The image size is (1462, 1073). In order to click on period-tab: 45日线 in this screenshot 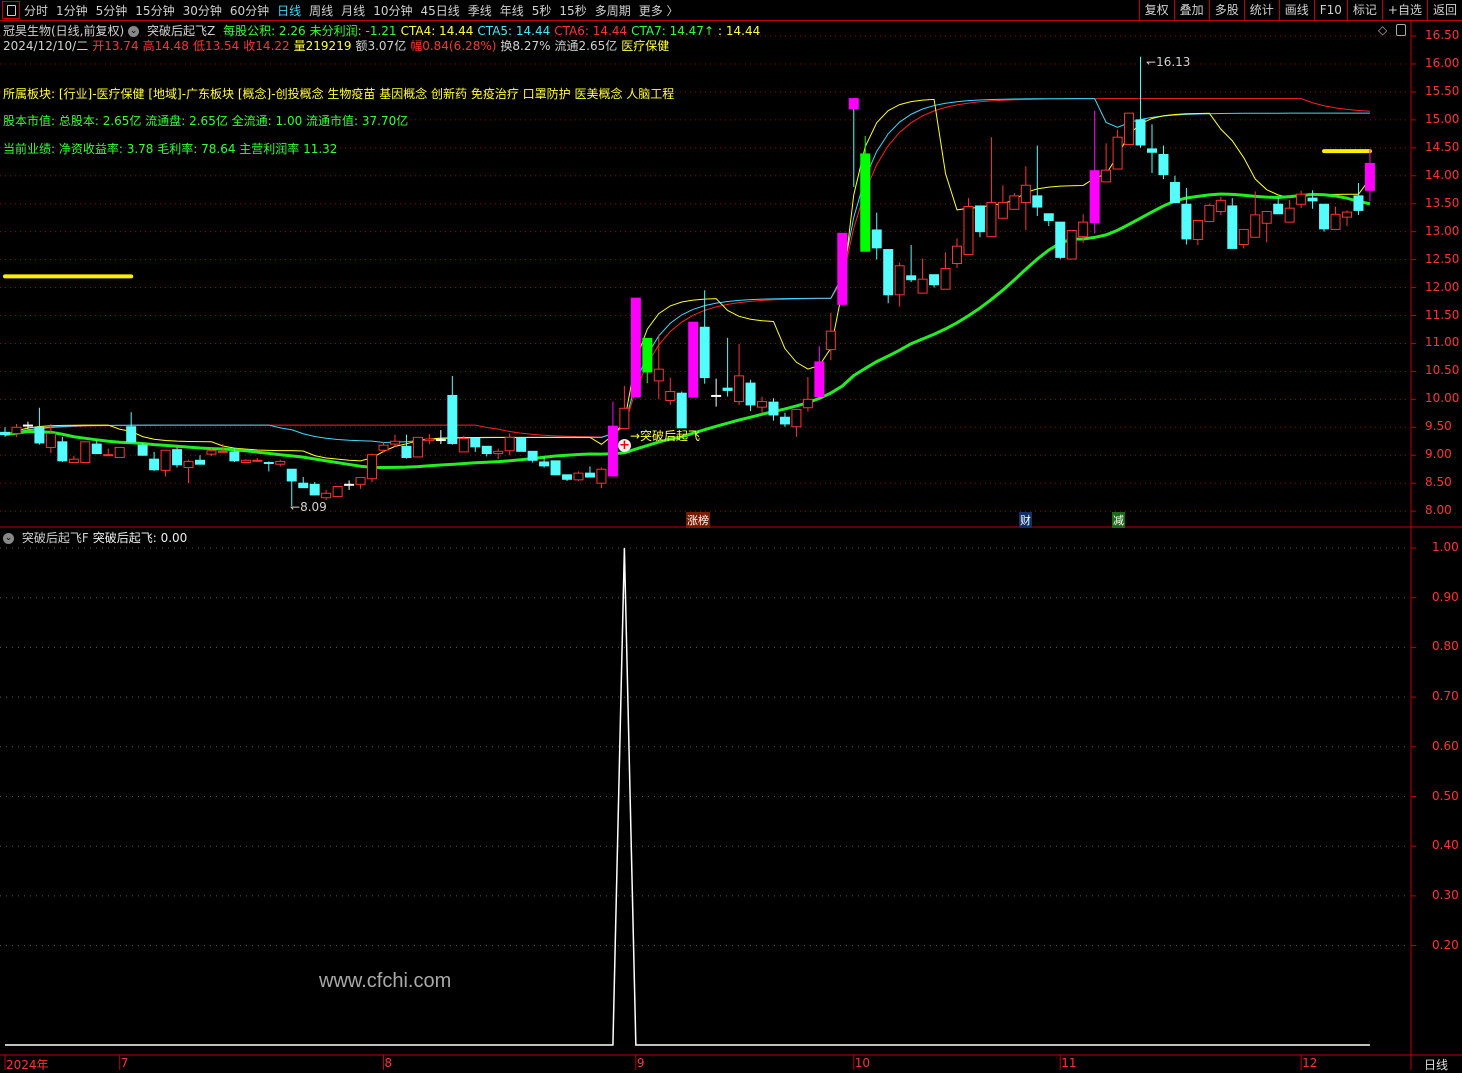, I will do `click(439, 10)`.